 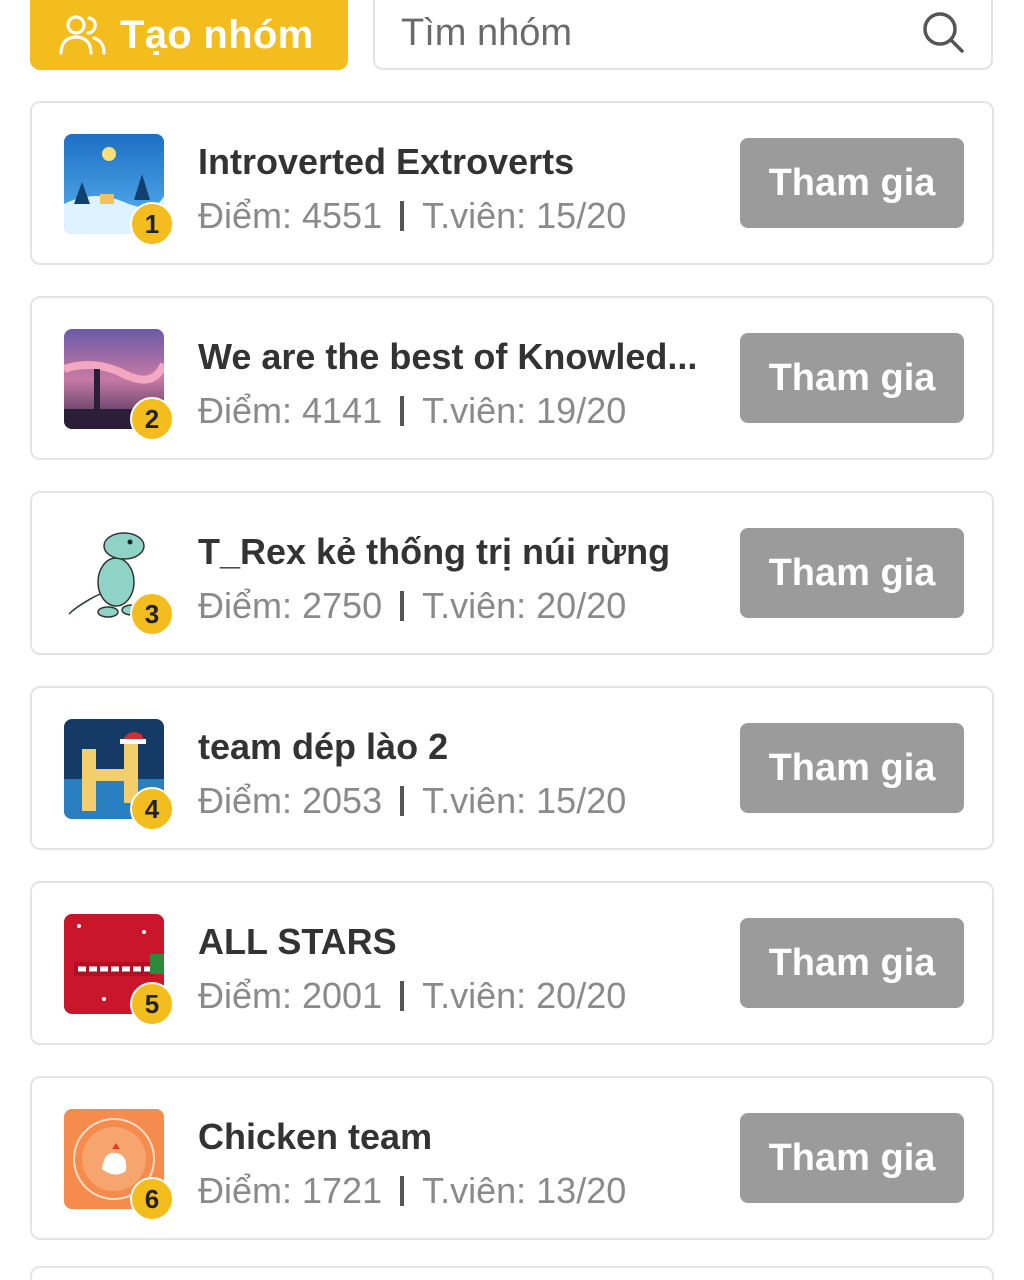 I want to click on group-name: Introverted Extroverts, so click(x=386, y=161).